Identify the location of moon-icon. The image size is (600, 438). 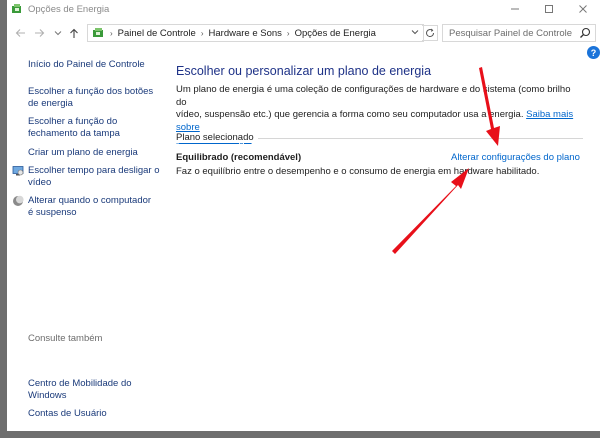
(18, 200).